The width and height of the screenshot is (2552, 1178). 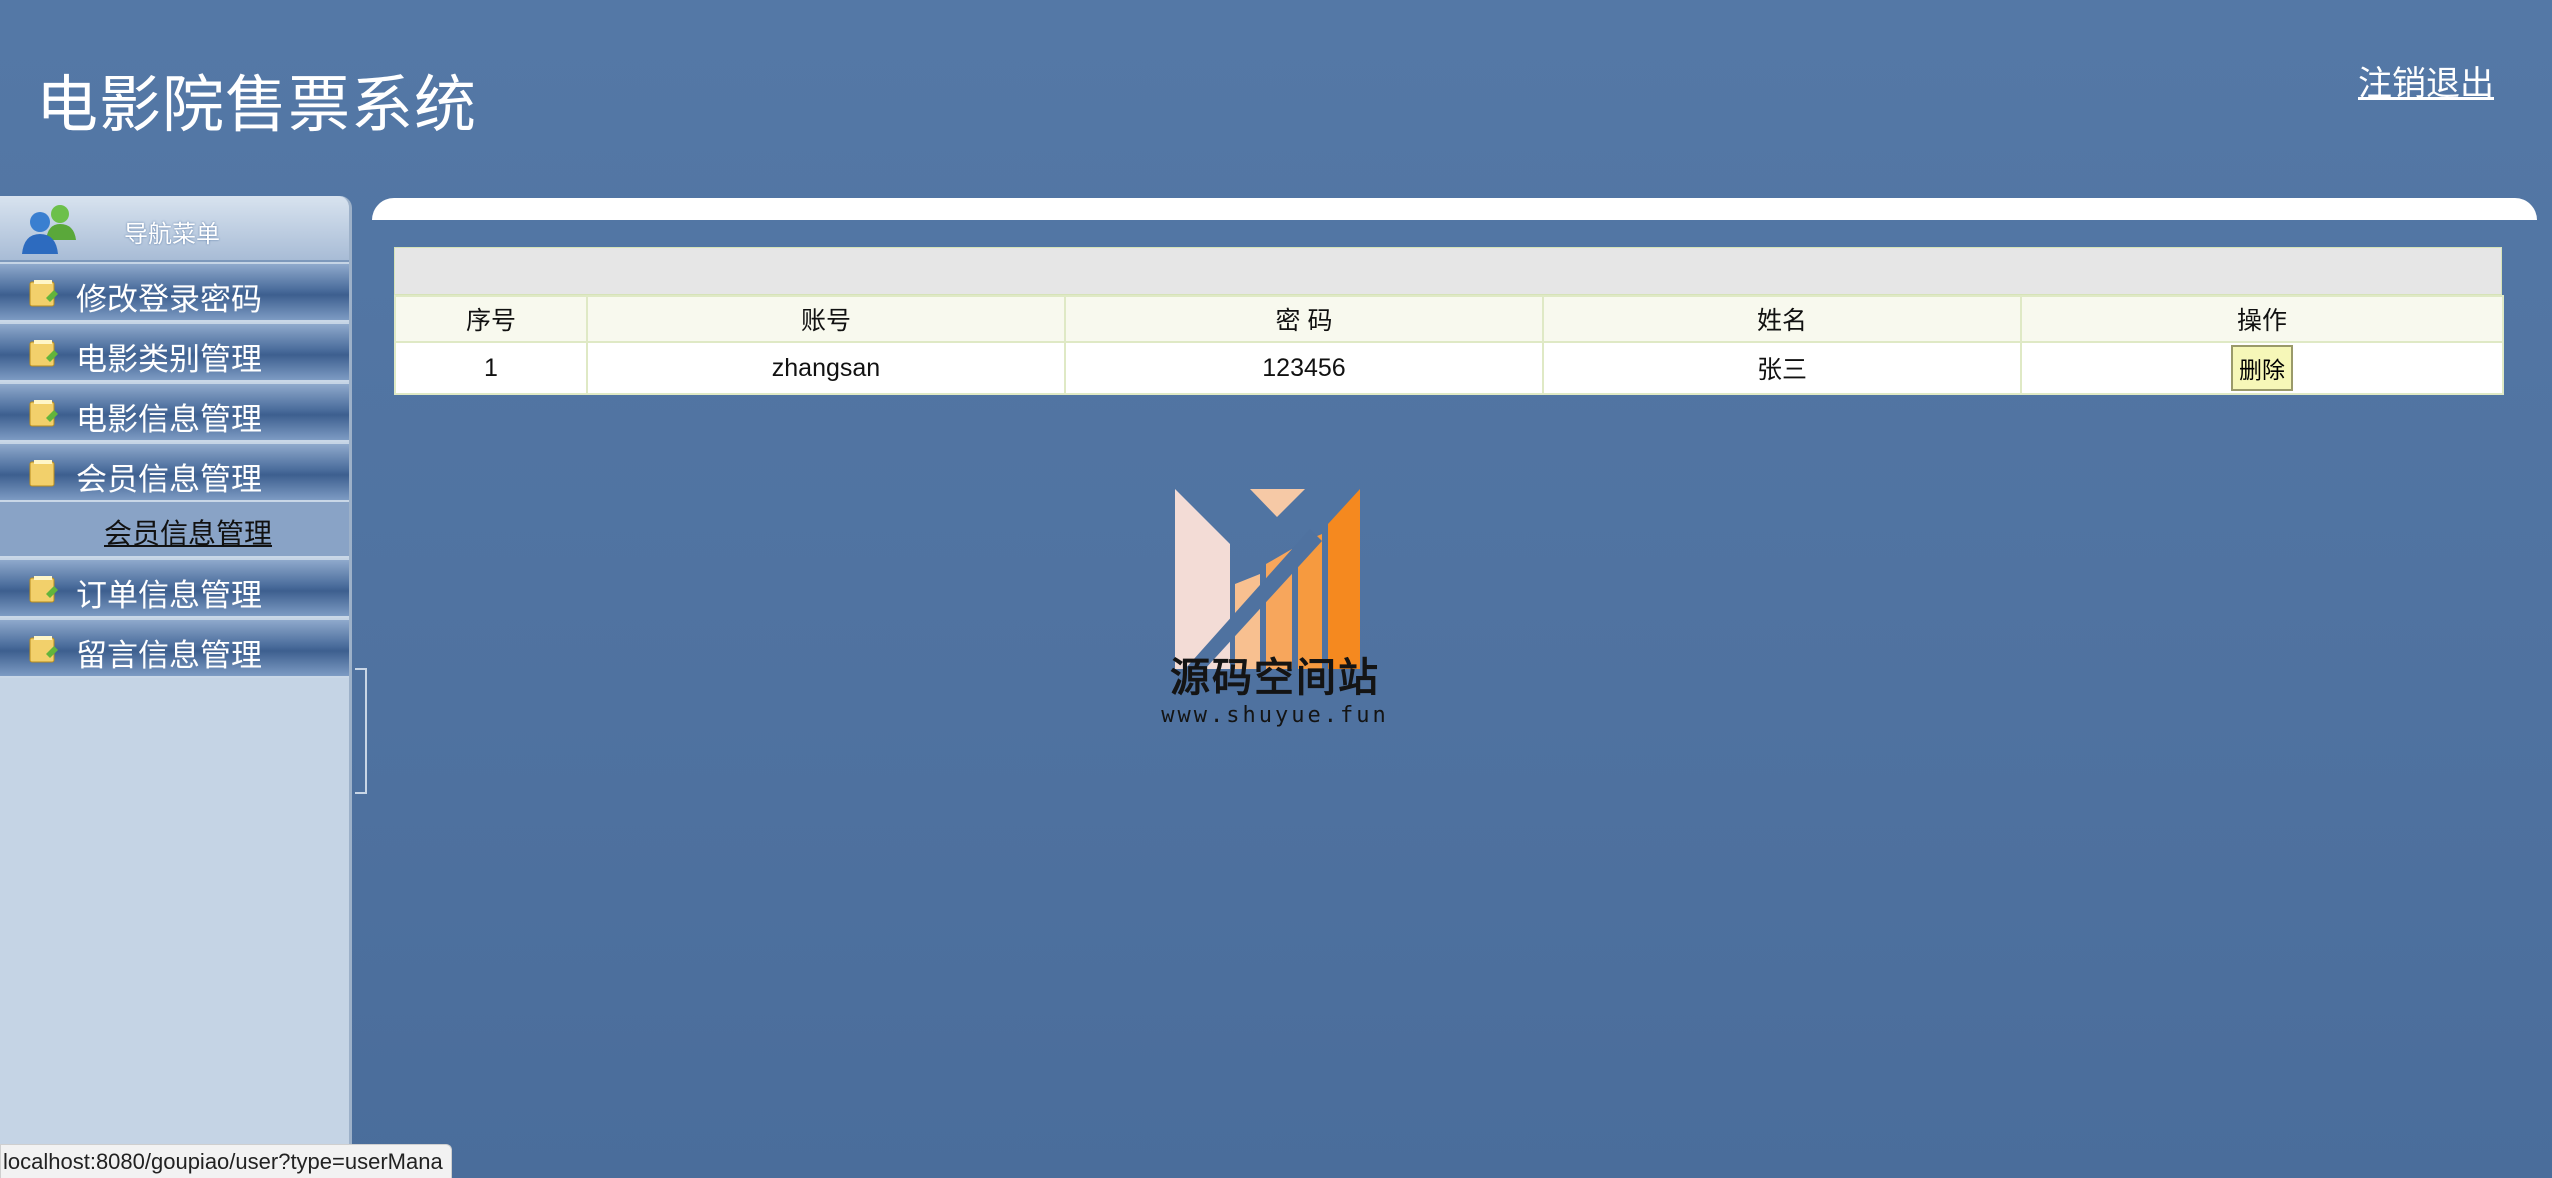 I want to click on sidebar-subitem-member-info-link: 会员信息管理, so click(x=188, y=532).